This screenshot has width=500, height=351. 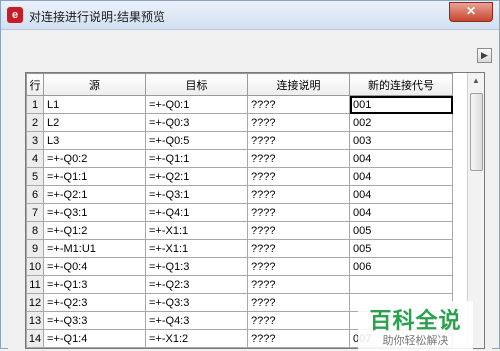 I want to click on scroll-thumb, so click(x=476, y=132).